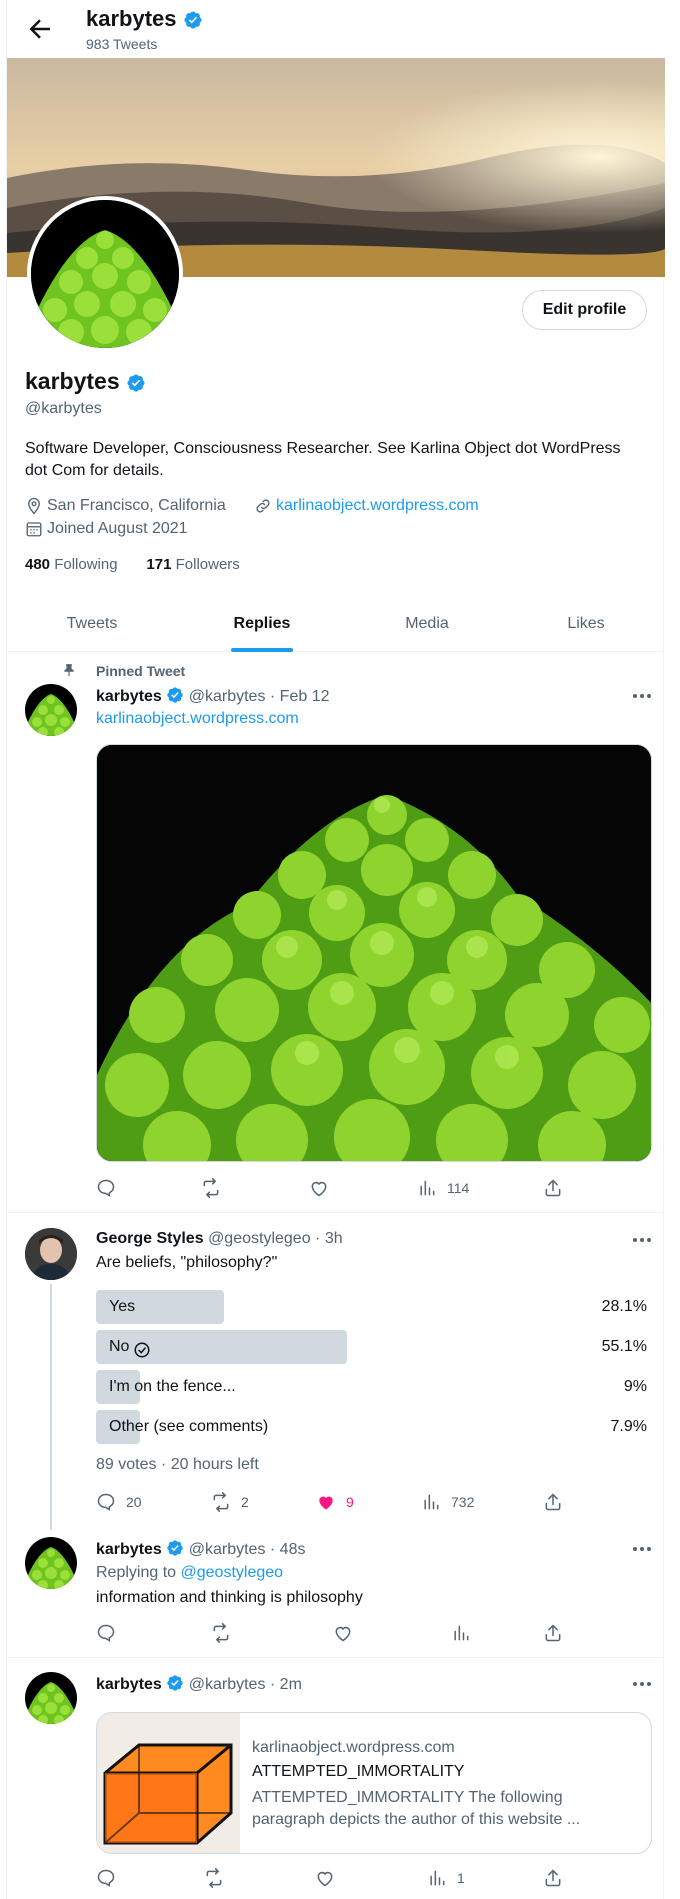  What do you see at coordinates (624, 1306) in the screenshot?
I see `poll-option-percent: 28.1%` at bounding box center [624, 1306].